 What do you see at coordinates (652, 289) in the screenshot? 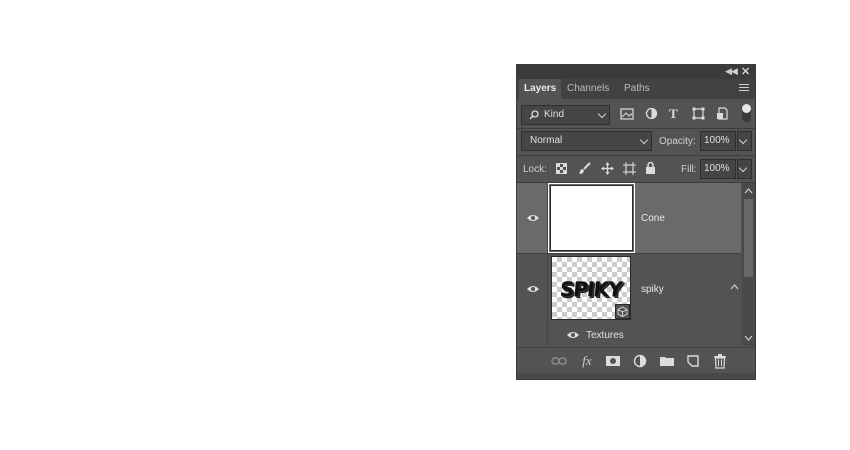
I see `layer-name-spiky: spiky` at bounding box center [652, 289].